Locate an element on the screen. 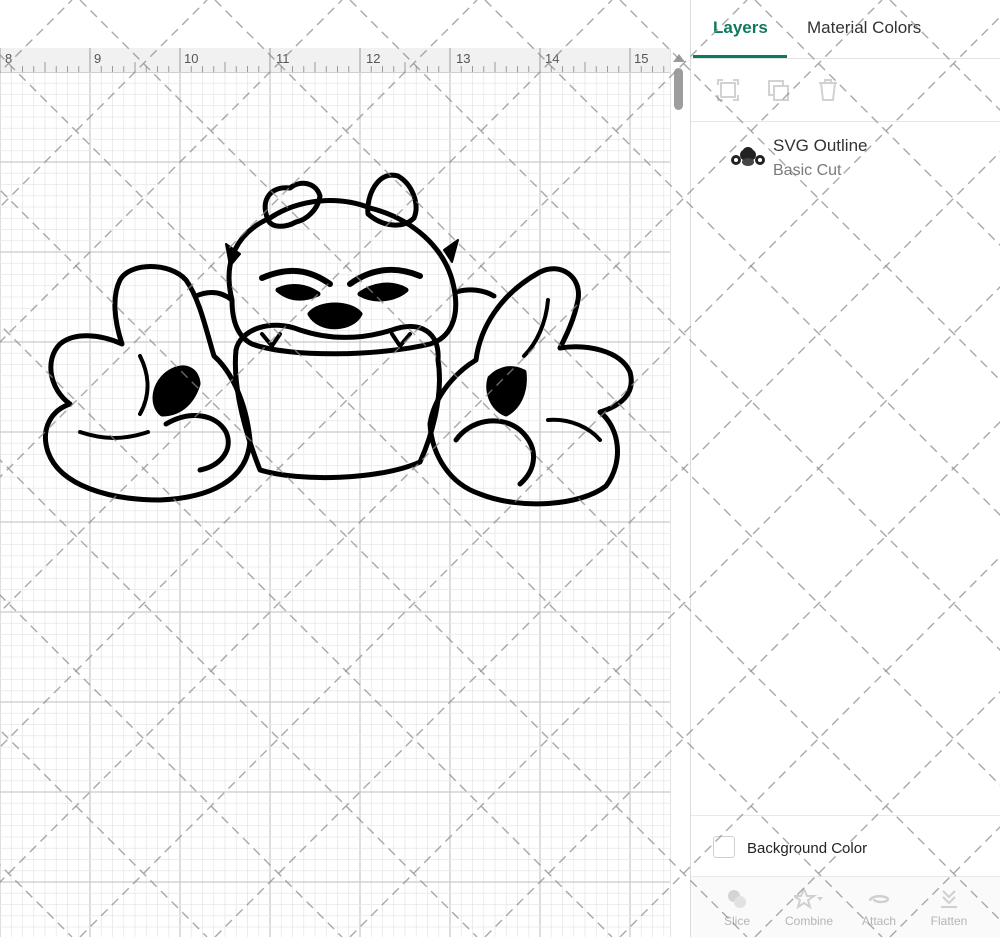  tab-layers: Layers is located at coordinates (740, 28).